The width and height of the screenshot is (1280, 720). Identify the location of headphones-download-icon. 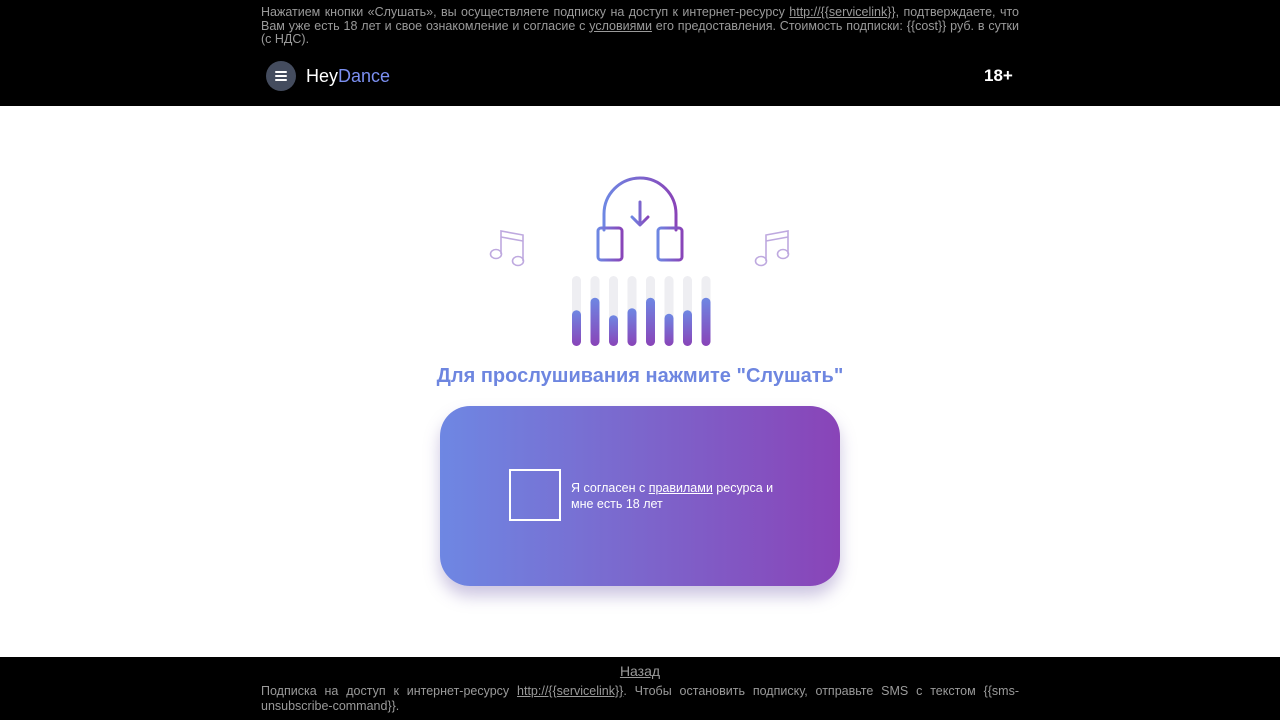
(640, 219).